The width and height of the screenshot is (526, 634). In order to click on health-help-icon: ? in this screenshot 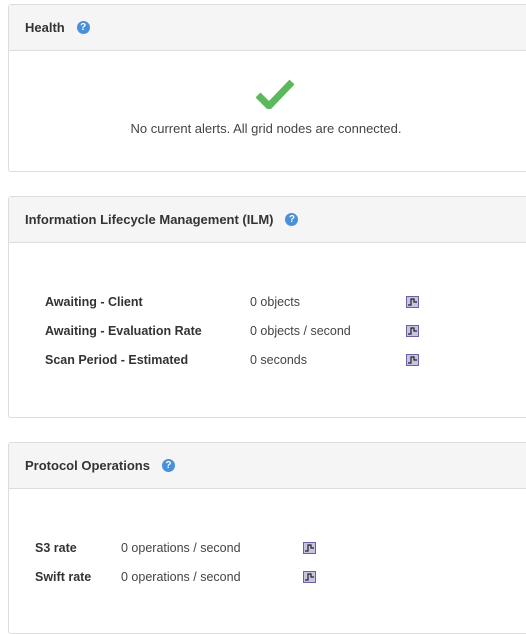, I will do `click(83, 27)`.